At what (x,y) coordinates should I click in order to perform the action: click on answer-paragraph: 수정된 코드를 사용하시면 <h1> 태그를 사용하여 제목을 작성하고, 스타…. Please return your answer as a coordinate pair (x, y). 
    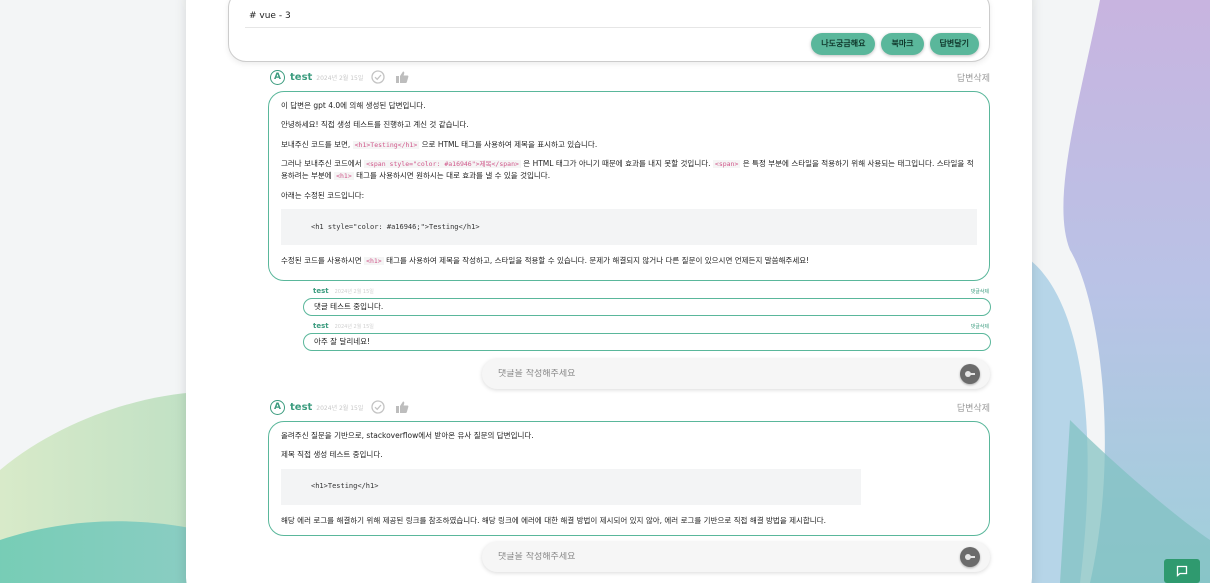
    Looking at the image, I should click on (545, 260).